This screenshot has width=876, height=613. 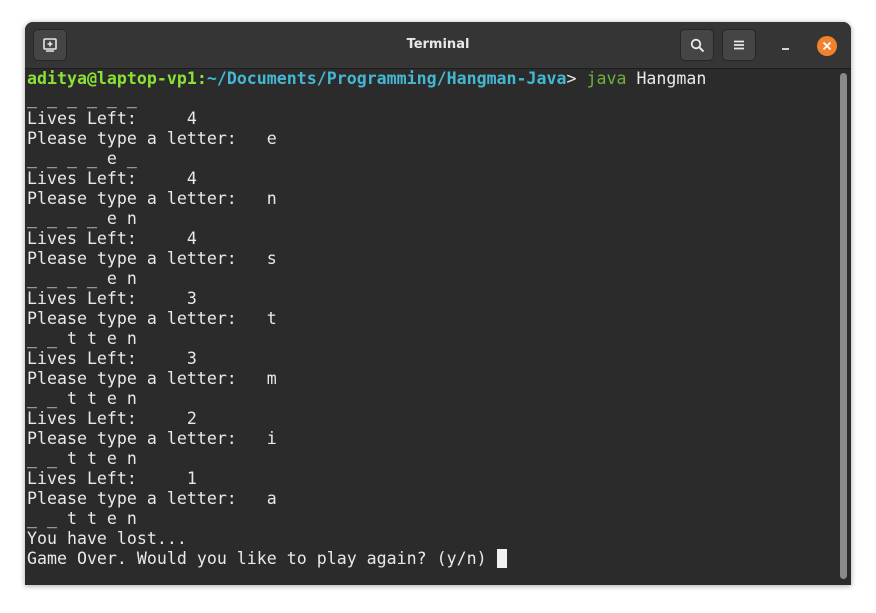 I want to click on scrollbar-thumb, so click(x=843, y=326).